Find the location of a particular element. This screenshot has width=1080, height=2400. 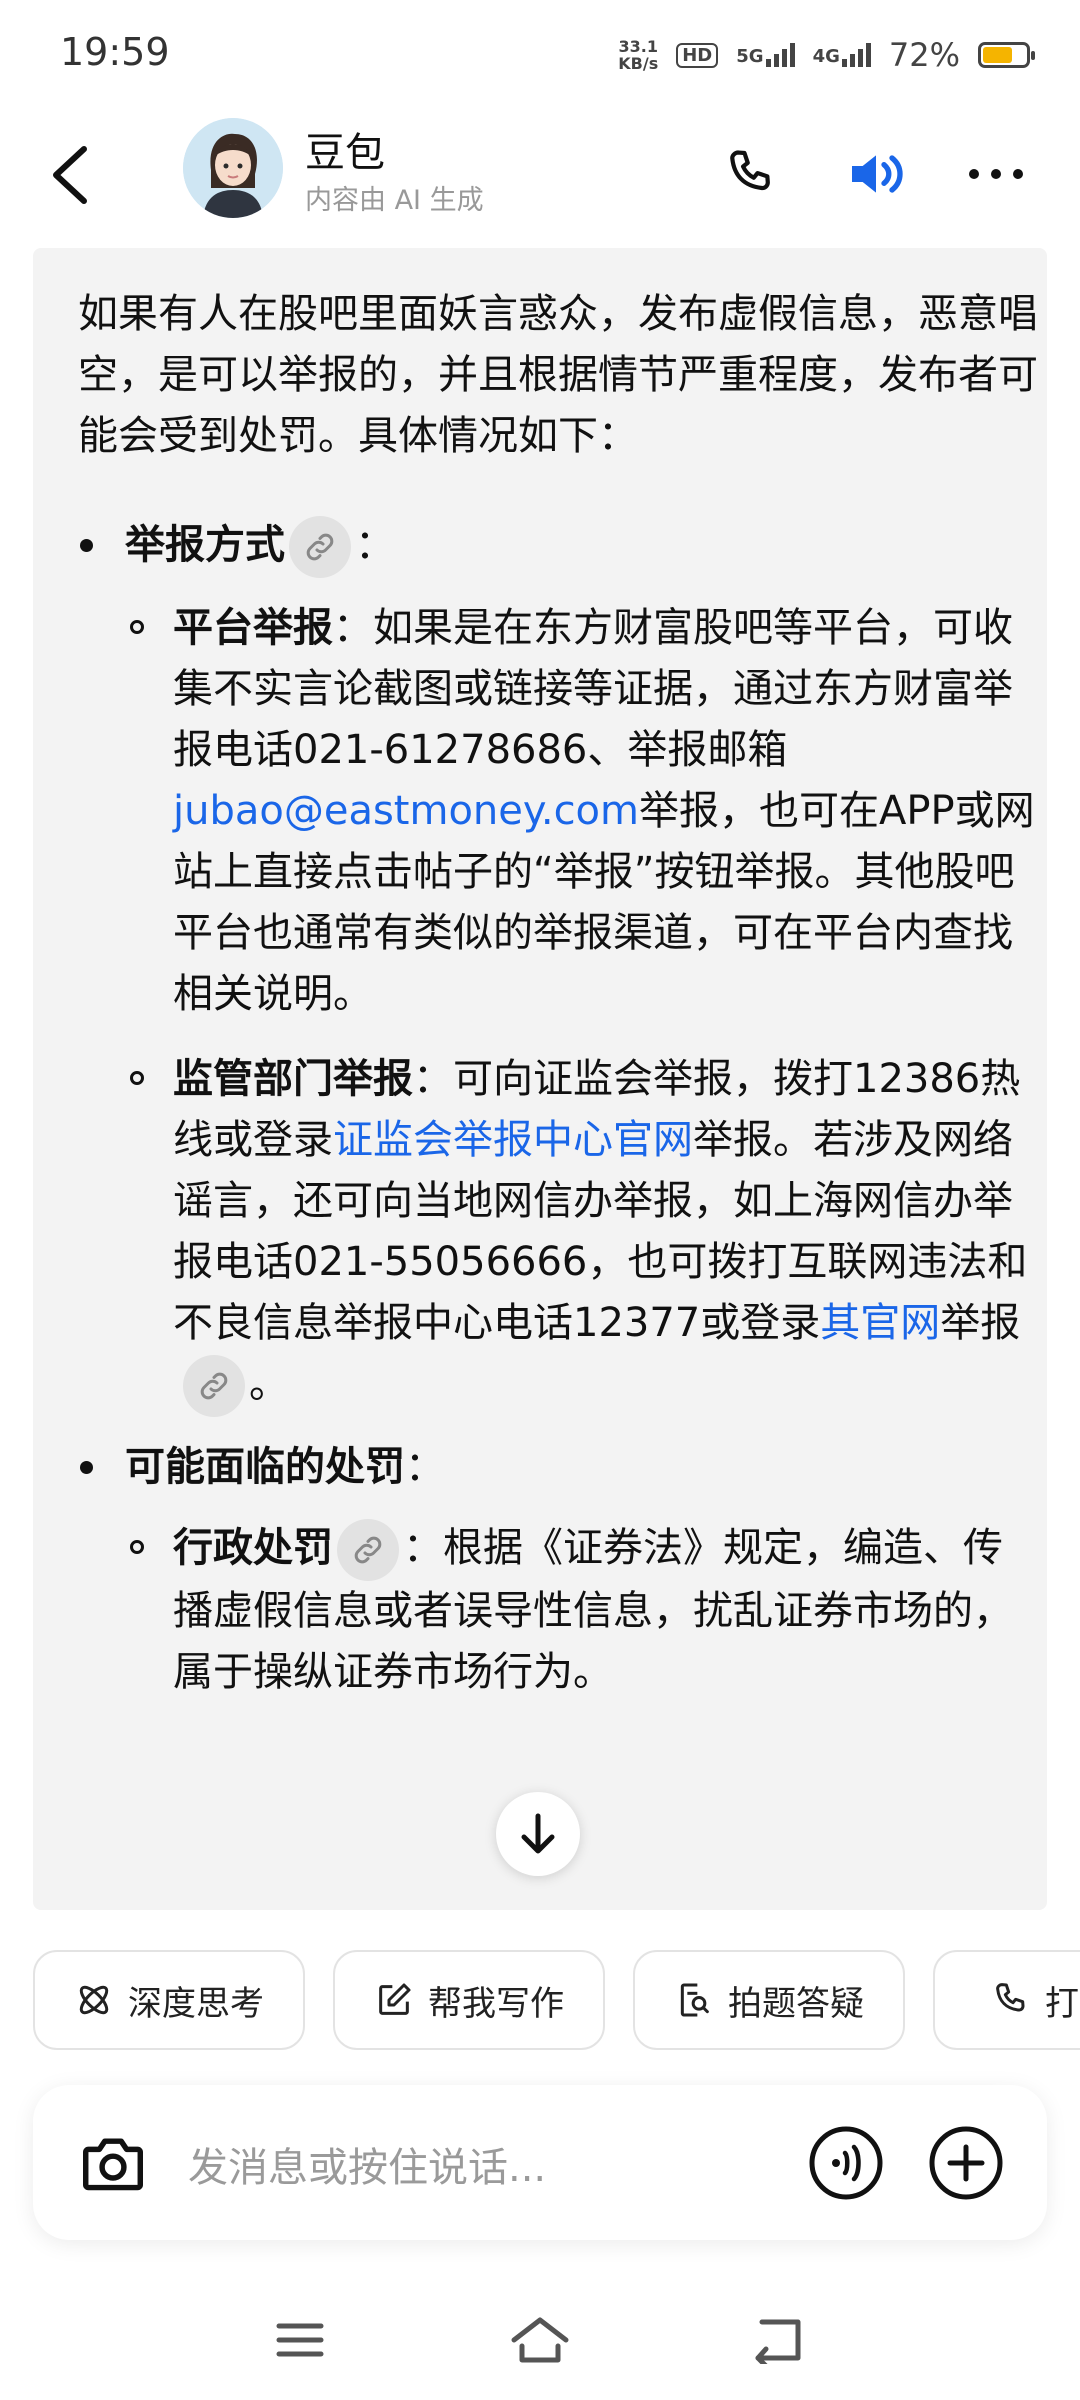

hd-badge: HD is located at coordinates (697, 55).